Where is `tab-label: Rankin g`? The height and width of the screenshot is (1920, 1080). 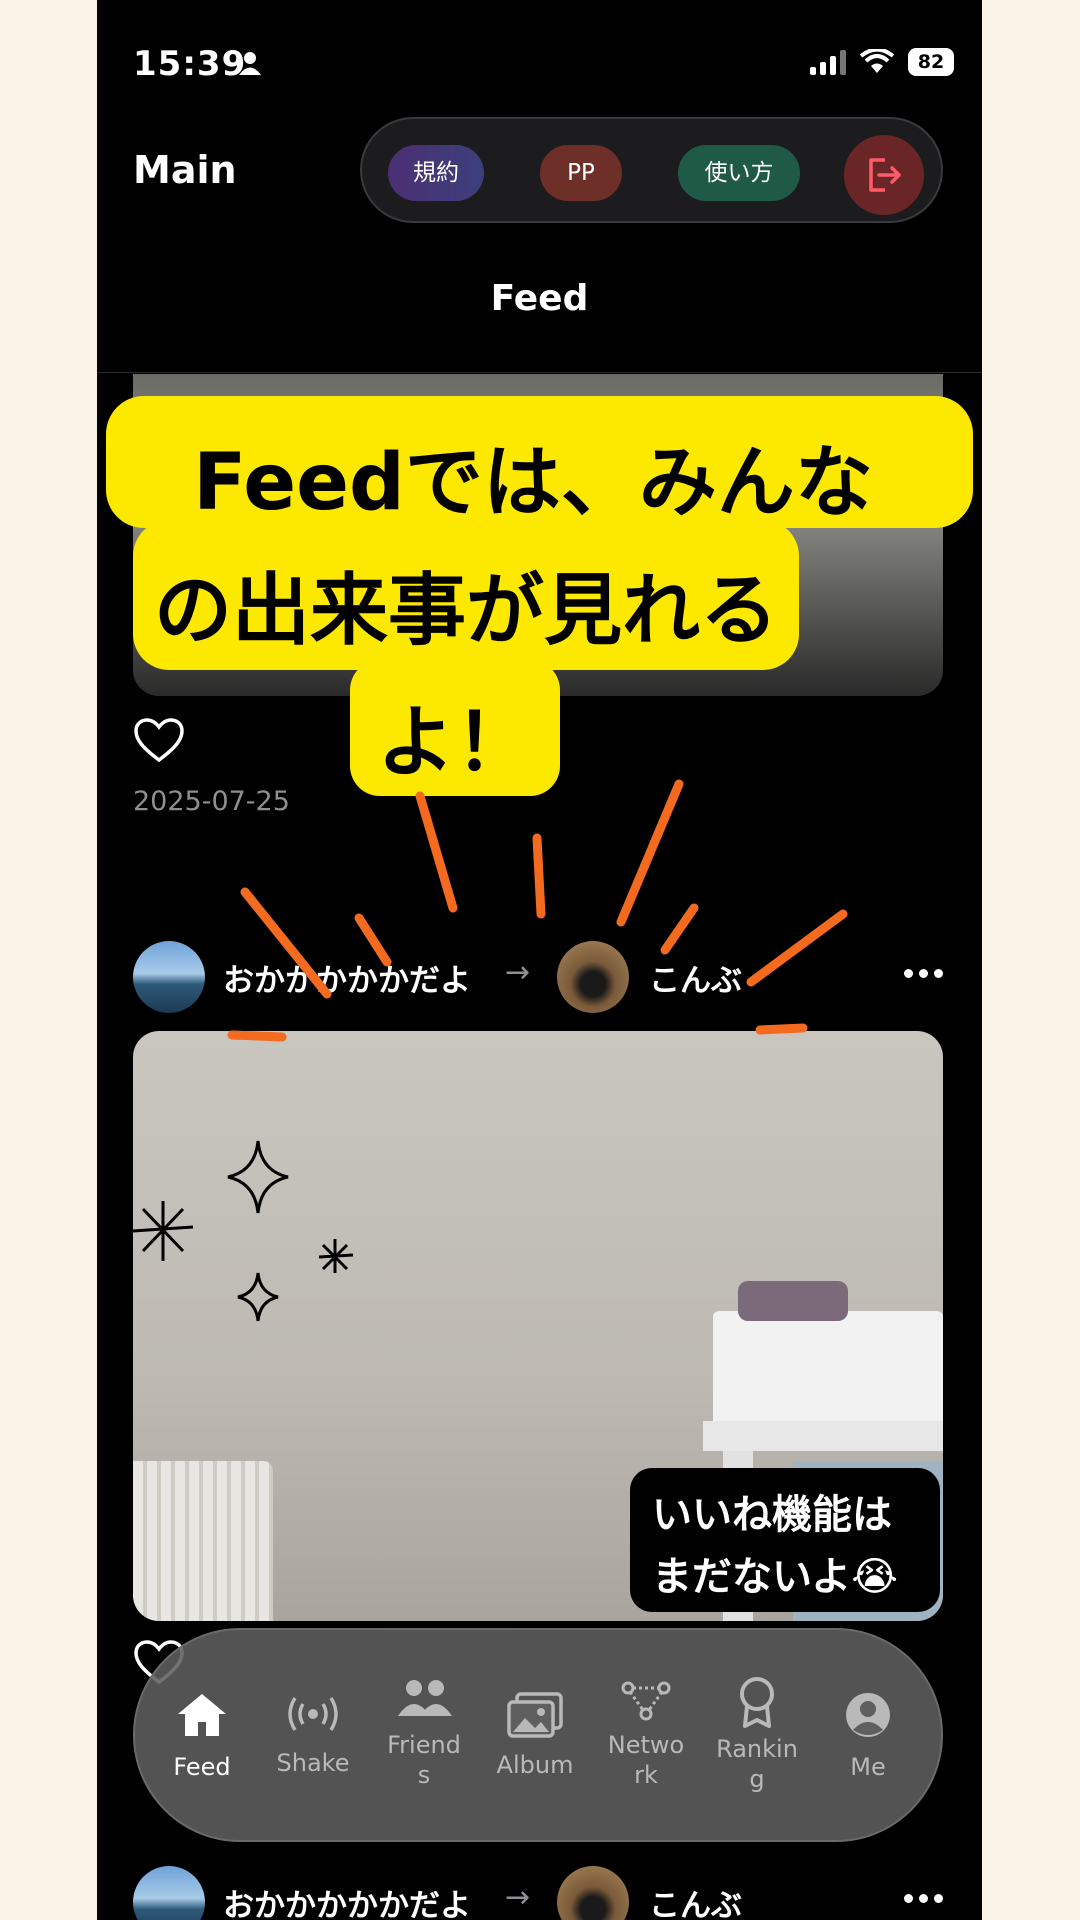 tab-label: Rankin g is located at coordinates (757, 1764).